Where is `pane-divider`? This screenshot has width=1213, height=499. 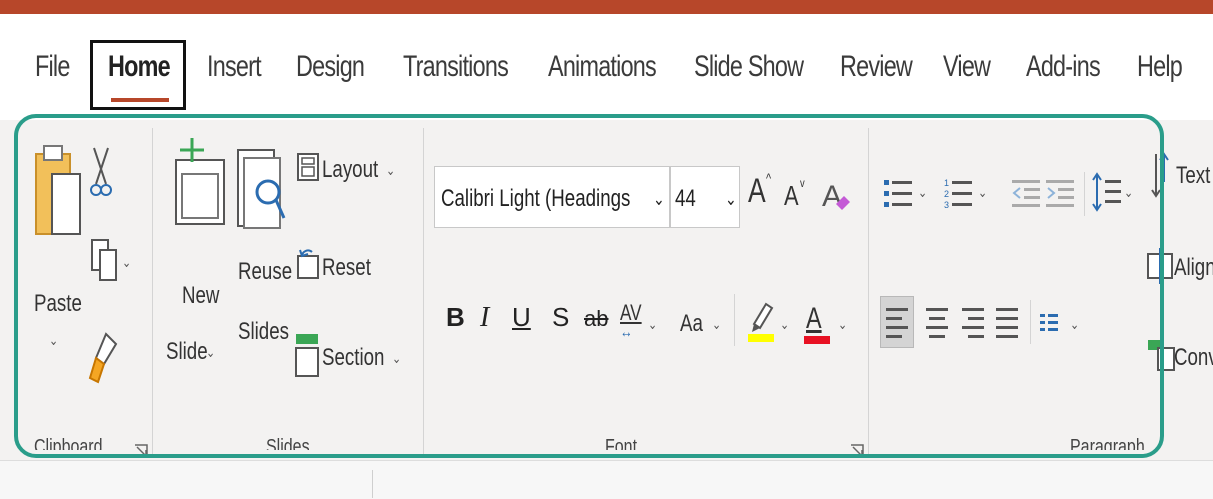 pane-divider is located at coordinates (372, 484).